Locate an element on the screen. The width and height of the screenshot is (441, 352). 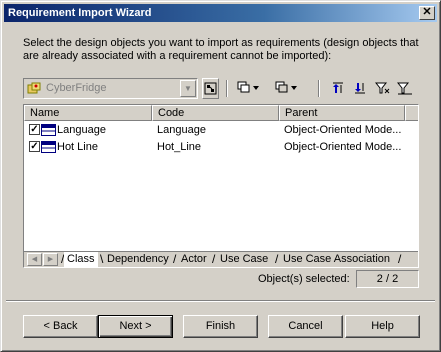
move-to-bottom-icon is located at coordinates (360, 88).